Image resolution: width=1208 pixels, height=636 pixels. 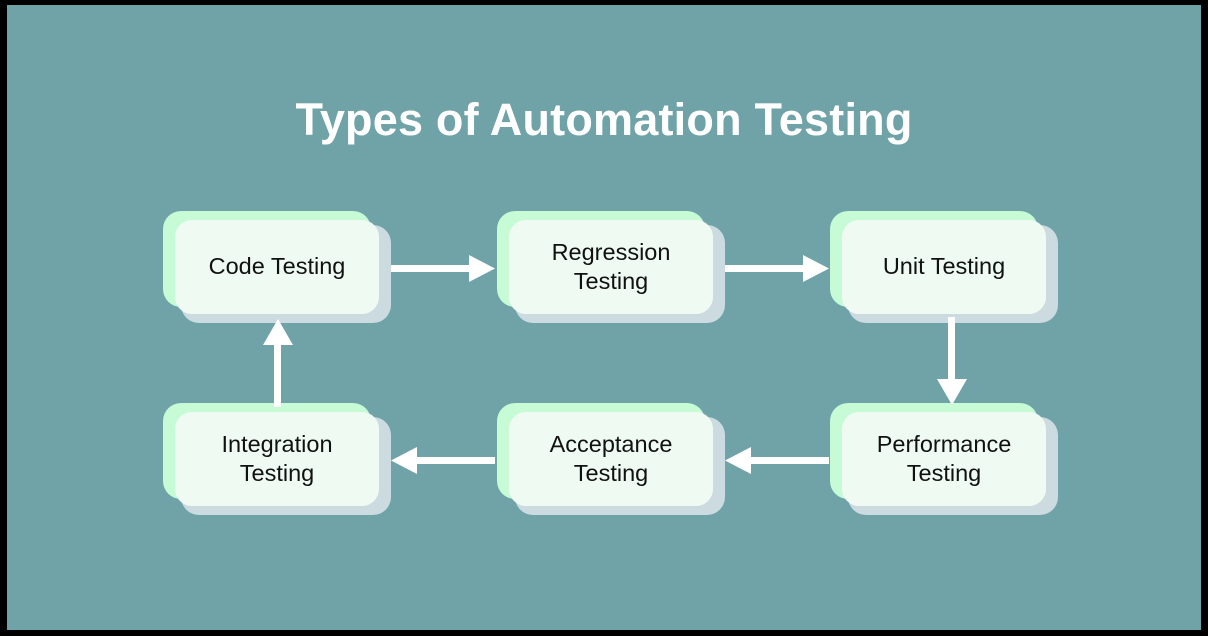 I want to click on arrow-regression-to-unit-icon, so click(x=777, y=269).